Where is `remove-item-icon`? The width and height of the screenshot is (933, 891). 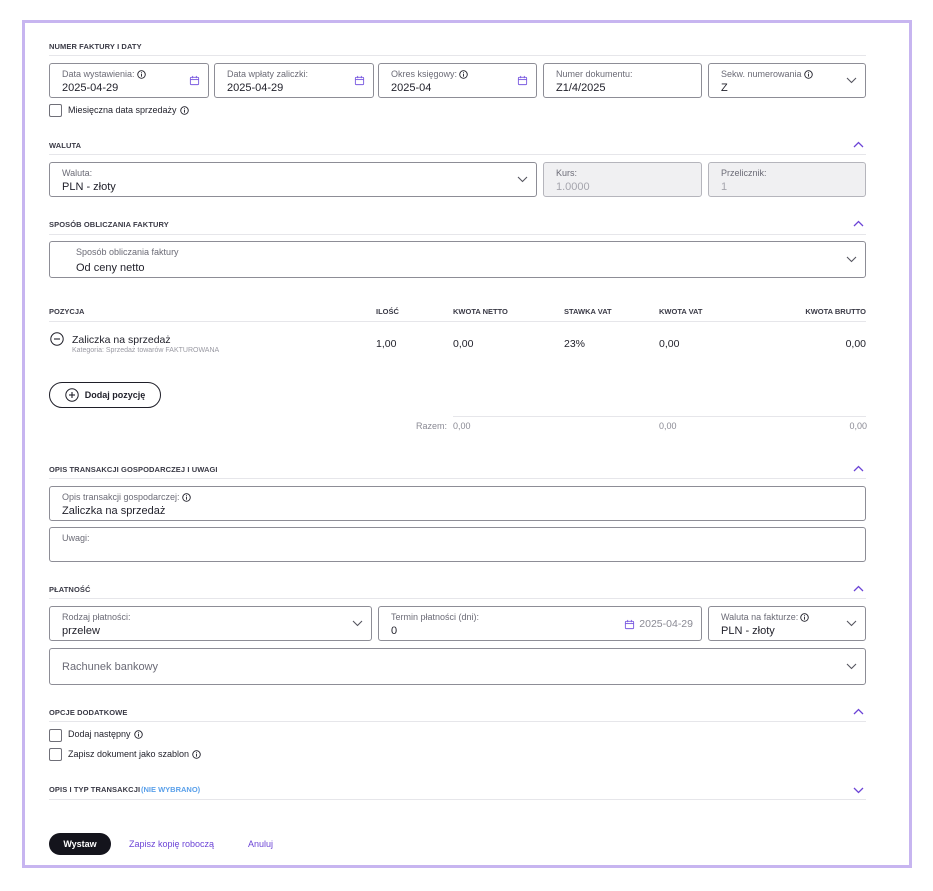 remove-item-icon is located at coordinates (57, 339).